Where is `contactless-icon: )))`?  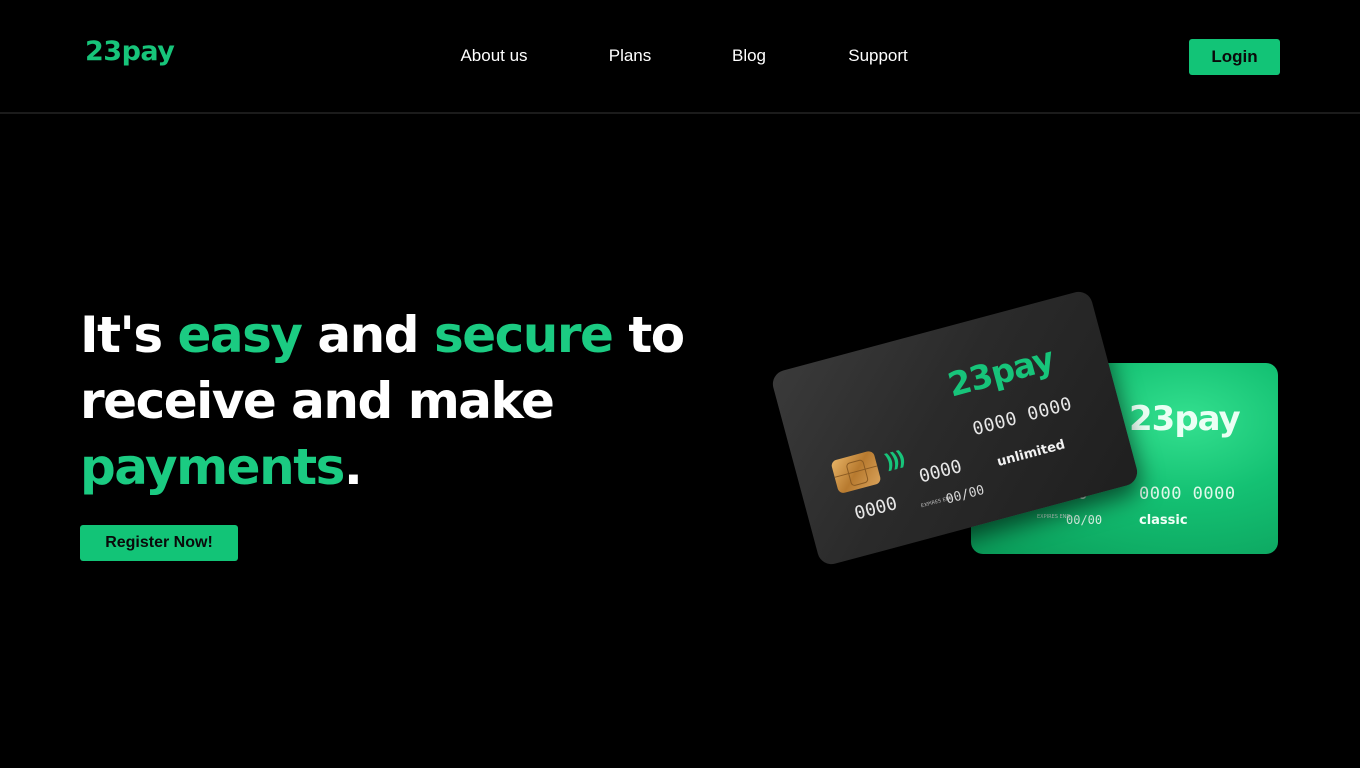 contactless-icon: ))) is located at coordinates (893, 460).